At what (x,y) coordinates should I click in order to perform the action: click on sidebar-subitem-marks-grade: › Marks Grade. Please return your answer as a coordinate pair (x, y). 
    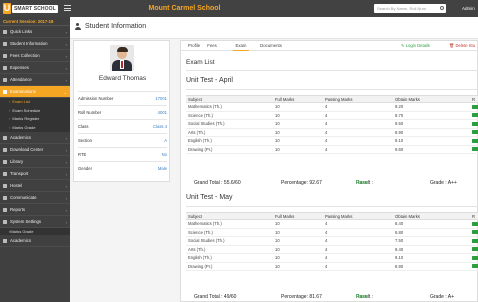
    Looking at the image, I should click on (35, 127).